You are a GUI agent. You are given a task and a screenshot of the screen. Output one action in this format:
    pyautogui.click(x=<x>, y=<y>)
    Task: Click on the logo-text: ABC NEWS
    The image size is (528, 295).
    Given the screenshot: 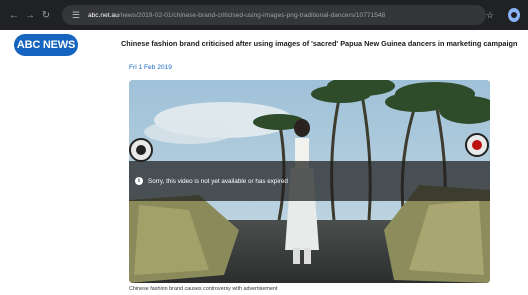 What is the action you would take?
    pyautogui.click(x=46, y=45)
    